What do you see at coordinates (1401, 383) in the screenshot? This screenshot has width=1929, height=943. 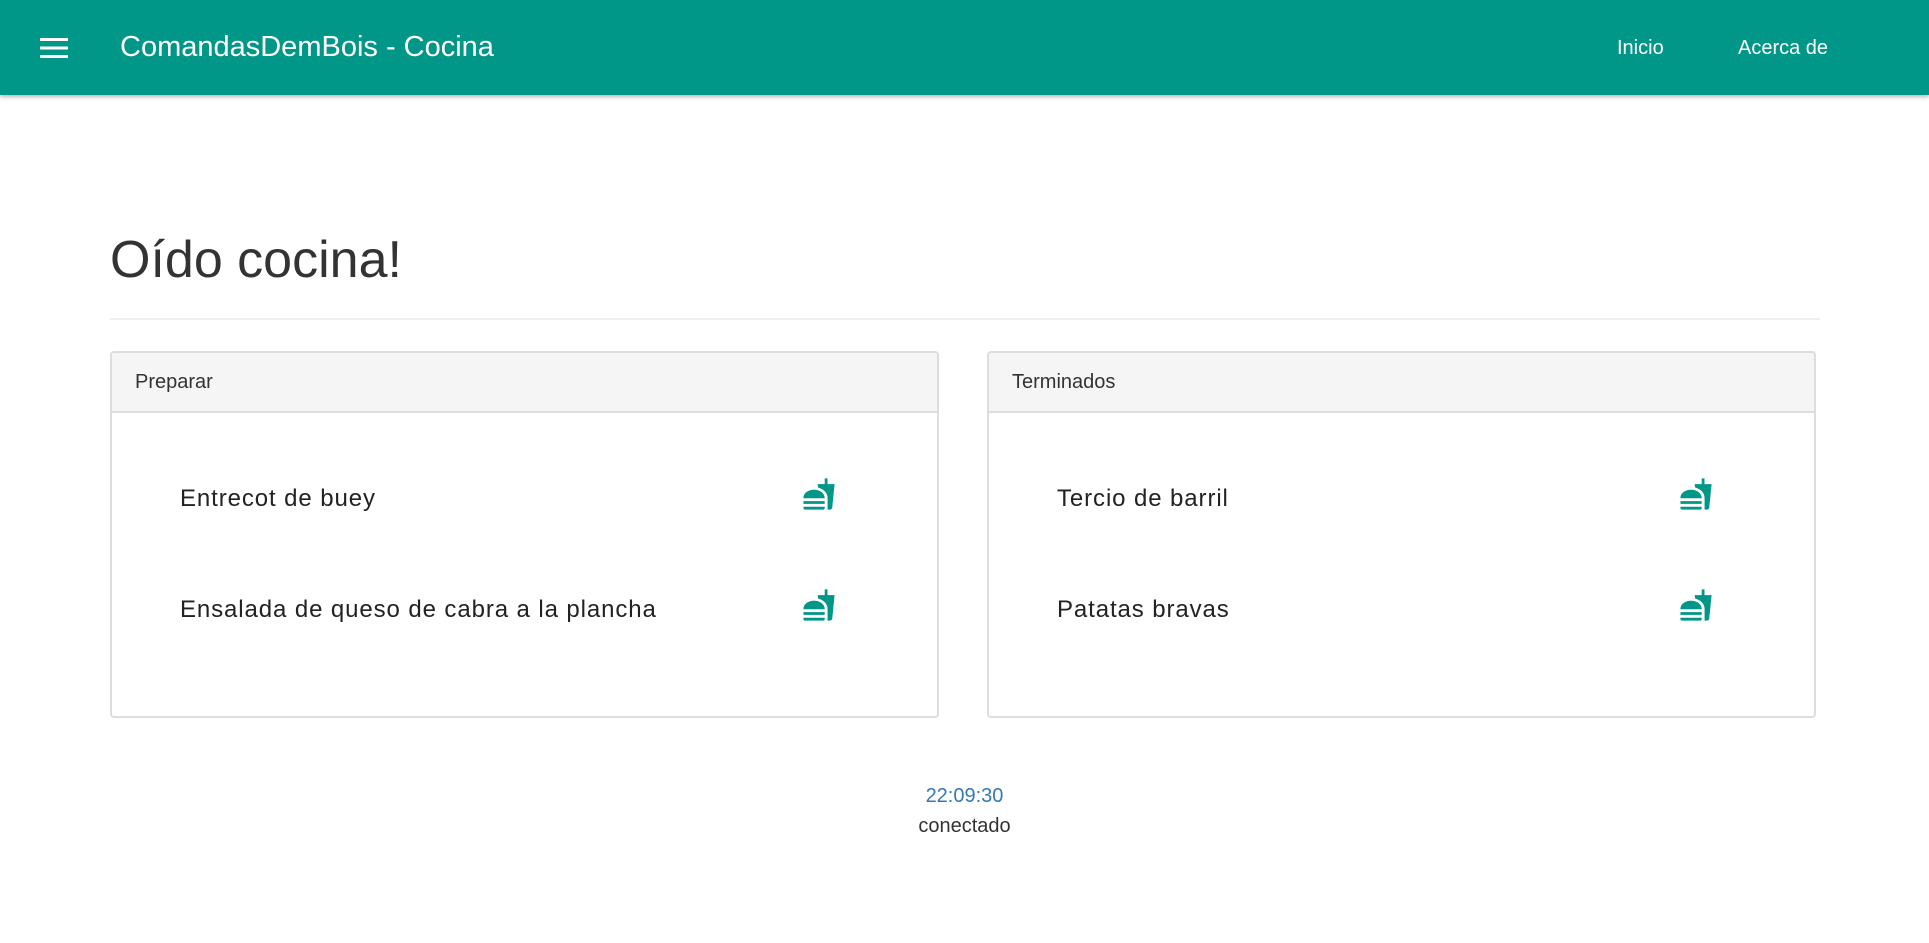 I see `panel-heading-terminados: Terminados` at bounding box center [1401, 383].